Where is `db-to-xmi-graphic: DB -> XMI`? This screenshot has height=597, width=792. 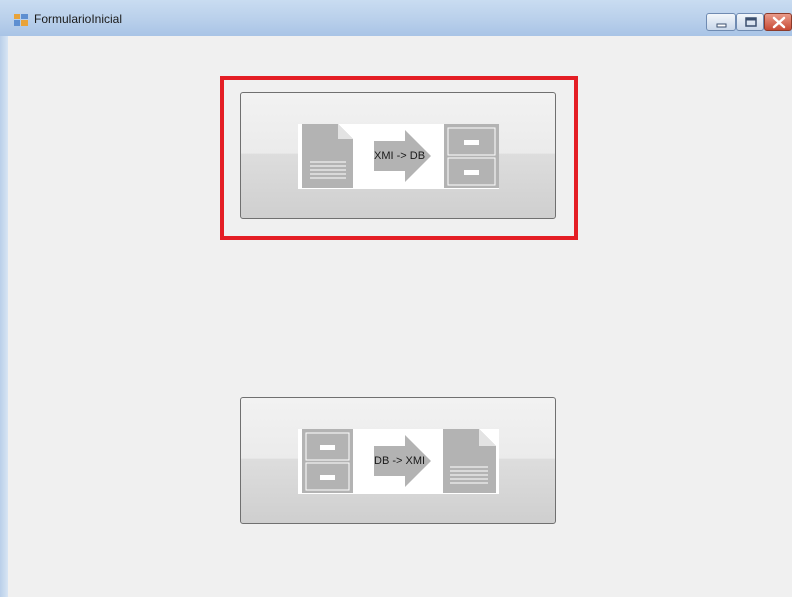
db-to-xmi-graphic: DB -> XMI is located at coordinates (398, 461).